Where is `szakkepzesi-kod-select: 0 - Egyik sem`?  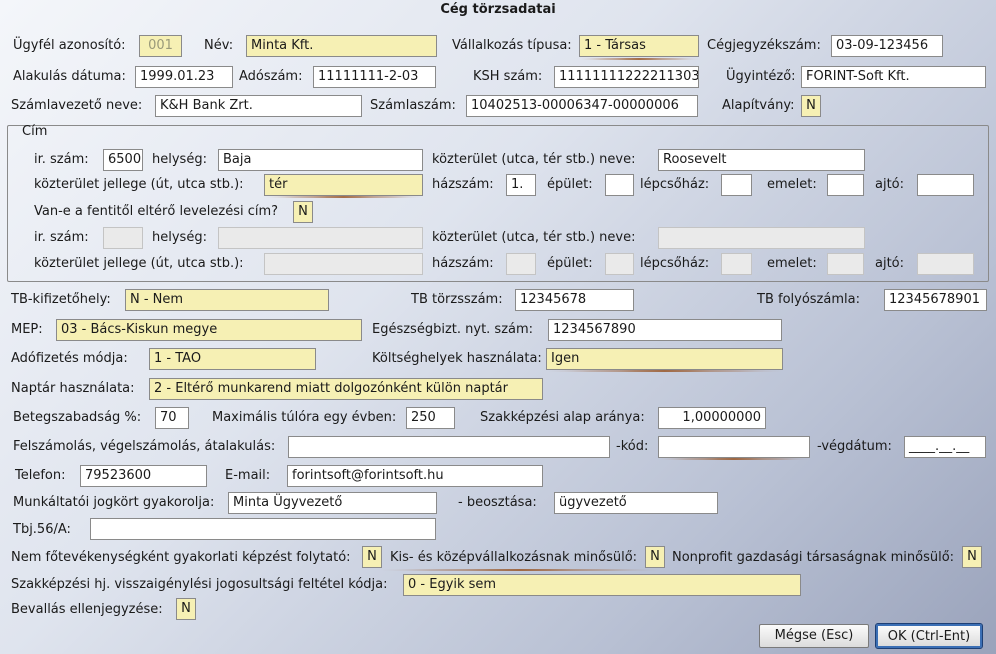 szakkepzesi-kod-select: 0 - Egyik sem is located at coordinates (602, 585).